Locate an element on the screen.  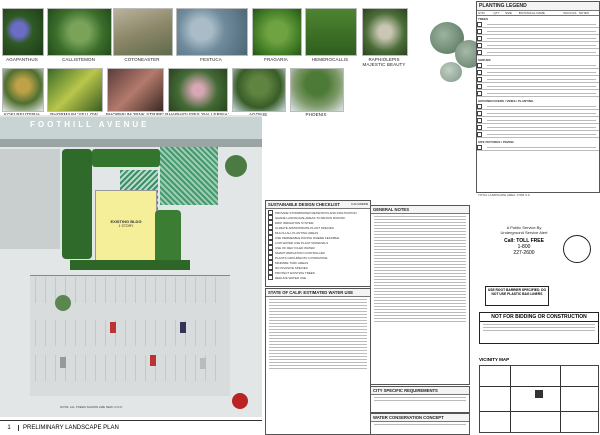
plant-photo-agonis is located at coordinates (259, 90).